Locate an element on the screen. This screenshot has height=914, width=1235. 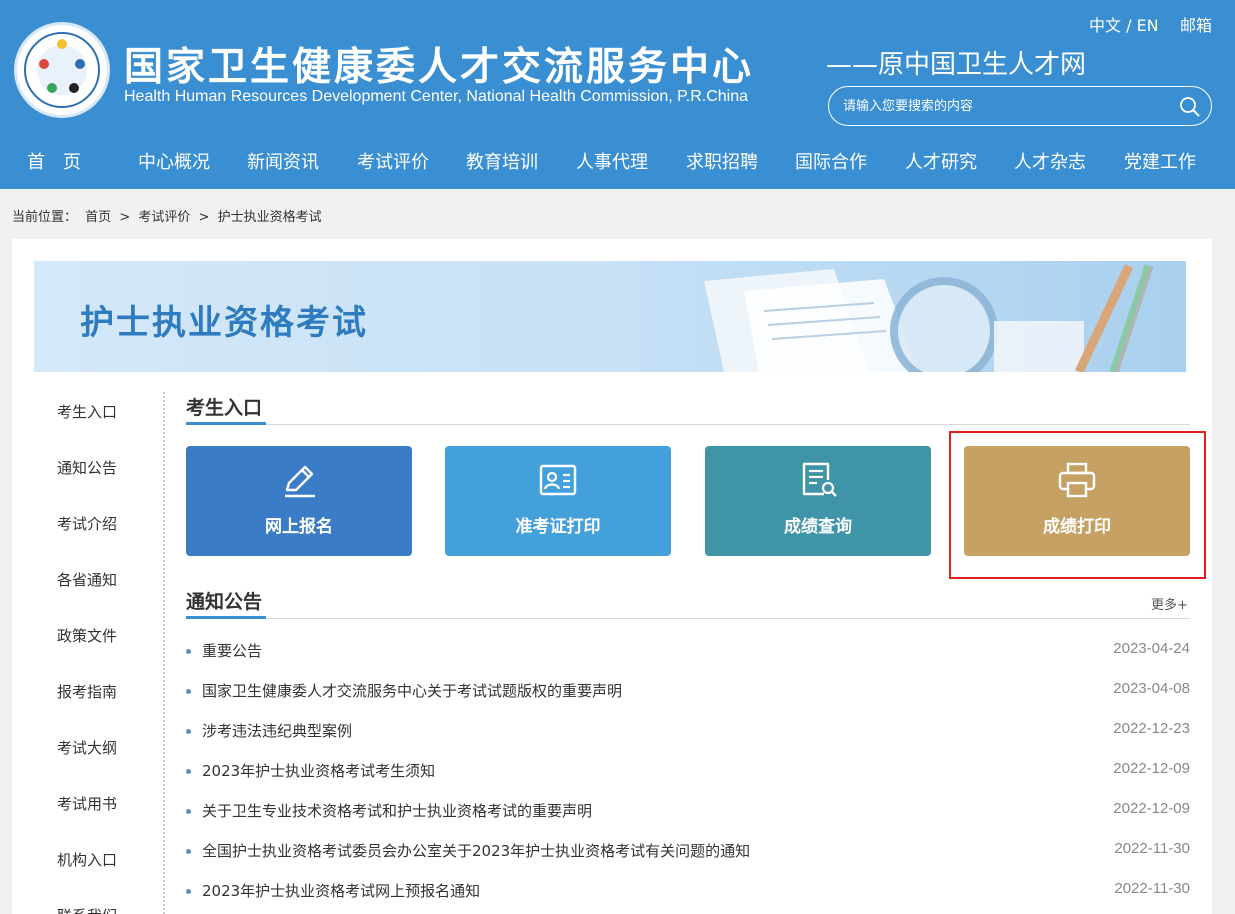
pencil-icon is located at coordinates (300, 481).